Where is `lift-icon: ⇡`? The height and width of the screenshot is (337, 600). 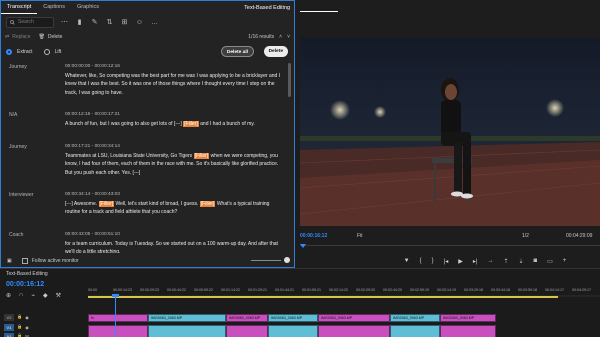 lift-icon: ⇡ is located at coordinates (505, 261).